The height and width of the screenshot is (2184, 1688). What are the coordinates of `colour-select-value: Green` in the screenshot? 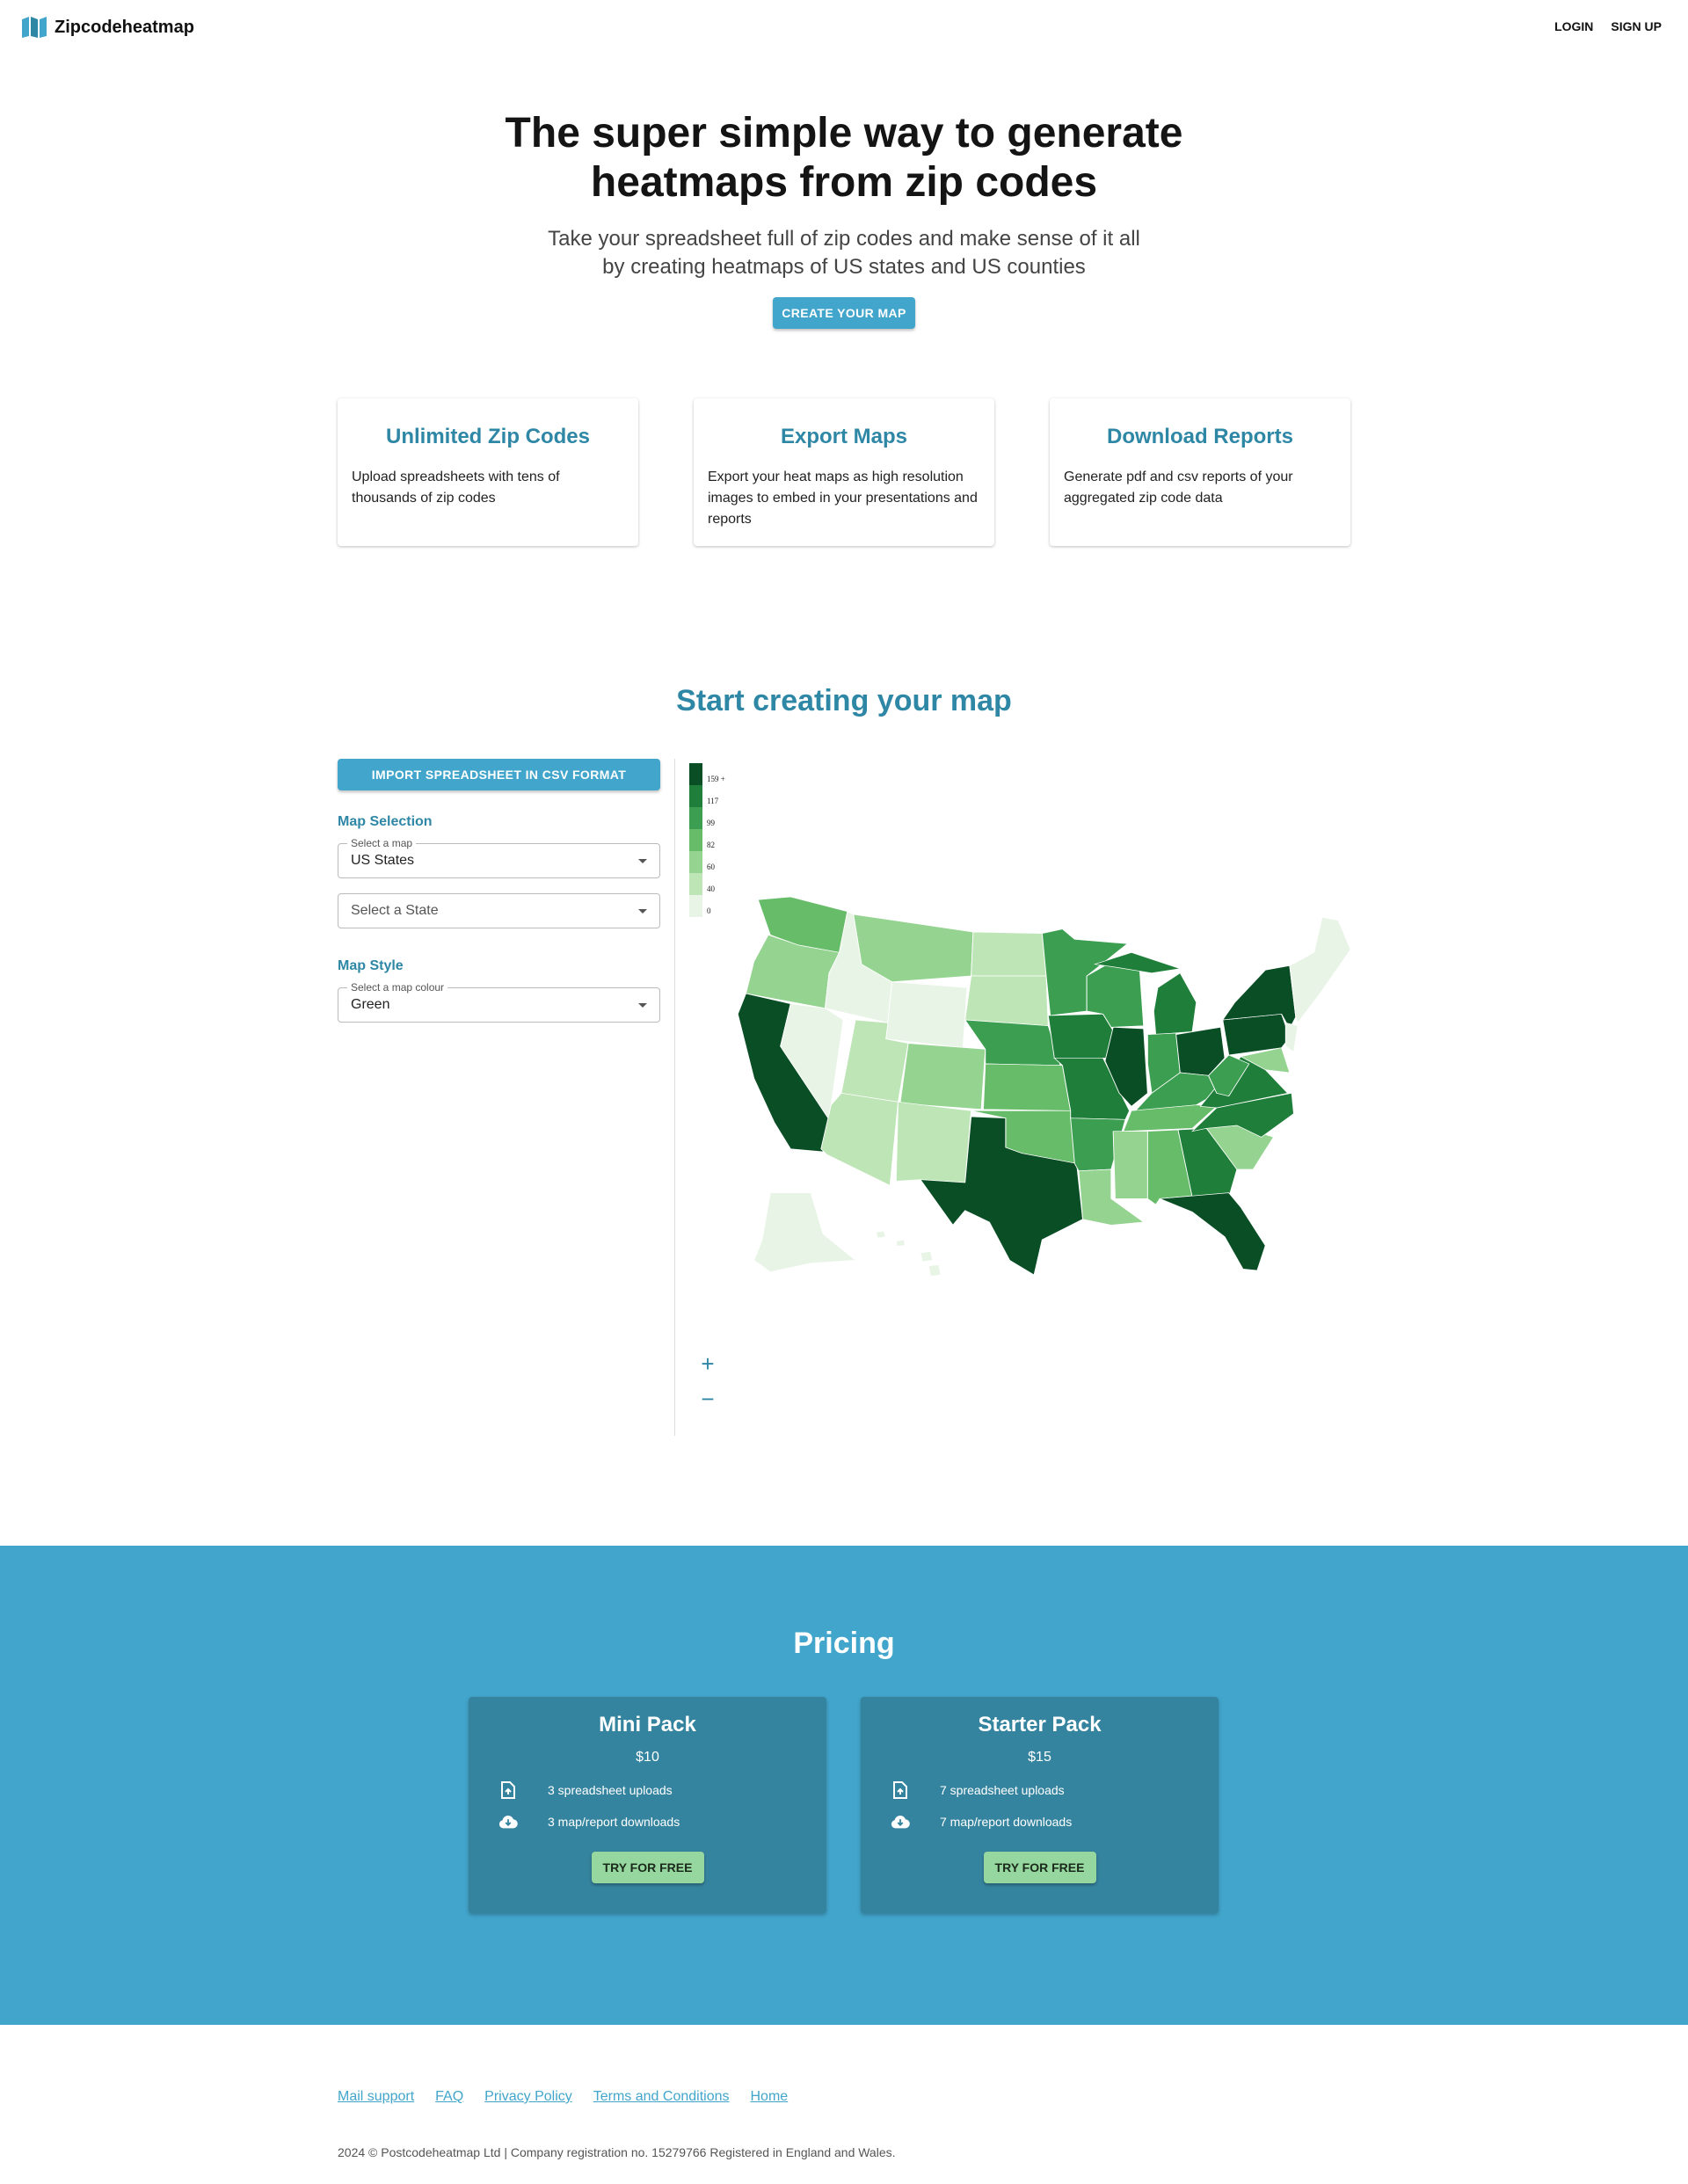 It's located at (370, 1005).